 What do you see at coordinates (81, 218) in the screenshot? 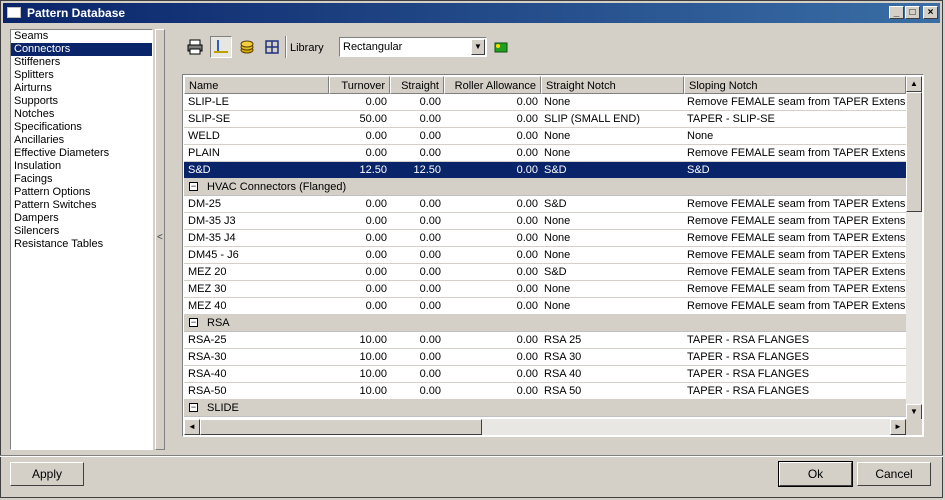
I see `sidebar-item: Dampers` at bounding box center [81, 218].